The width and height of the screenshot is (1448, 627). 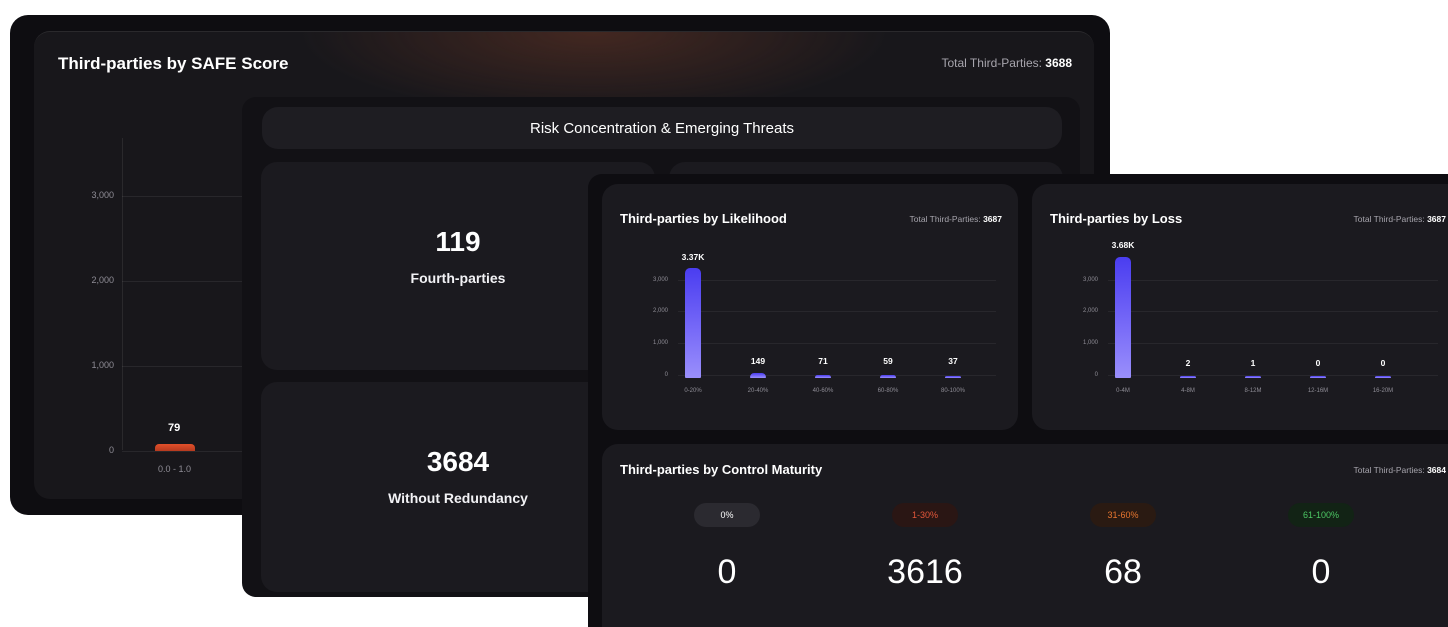 What do you see at coordinates (1090, 280) in the screenshot?
I see `loss-ytick: 3,000` at bounding box center [1090, 280].